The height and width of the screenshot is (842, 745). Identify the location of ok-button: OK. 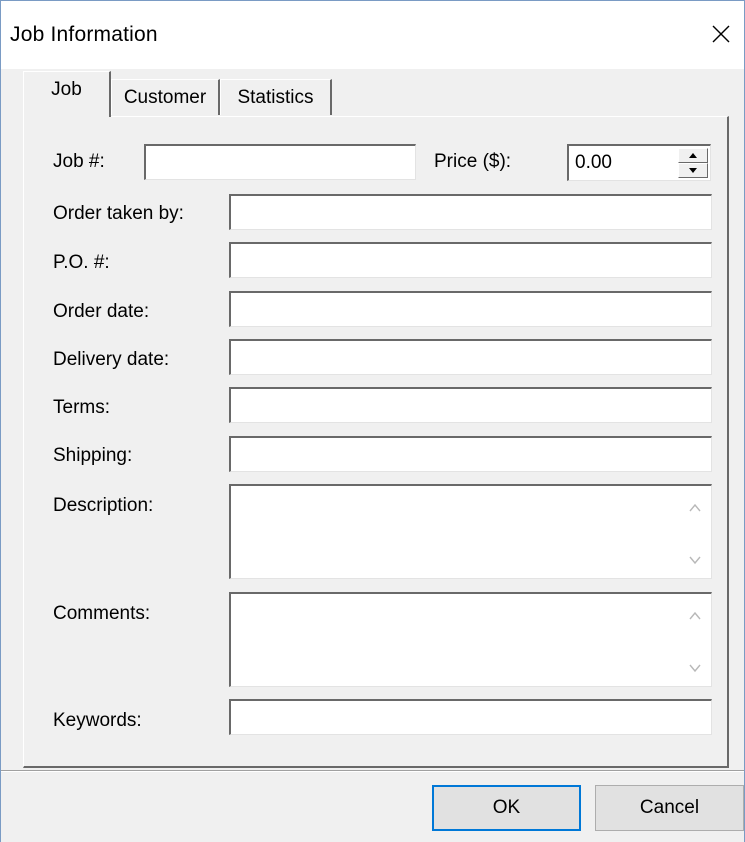
(506, 808).